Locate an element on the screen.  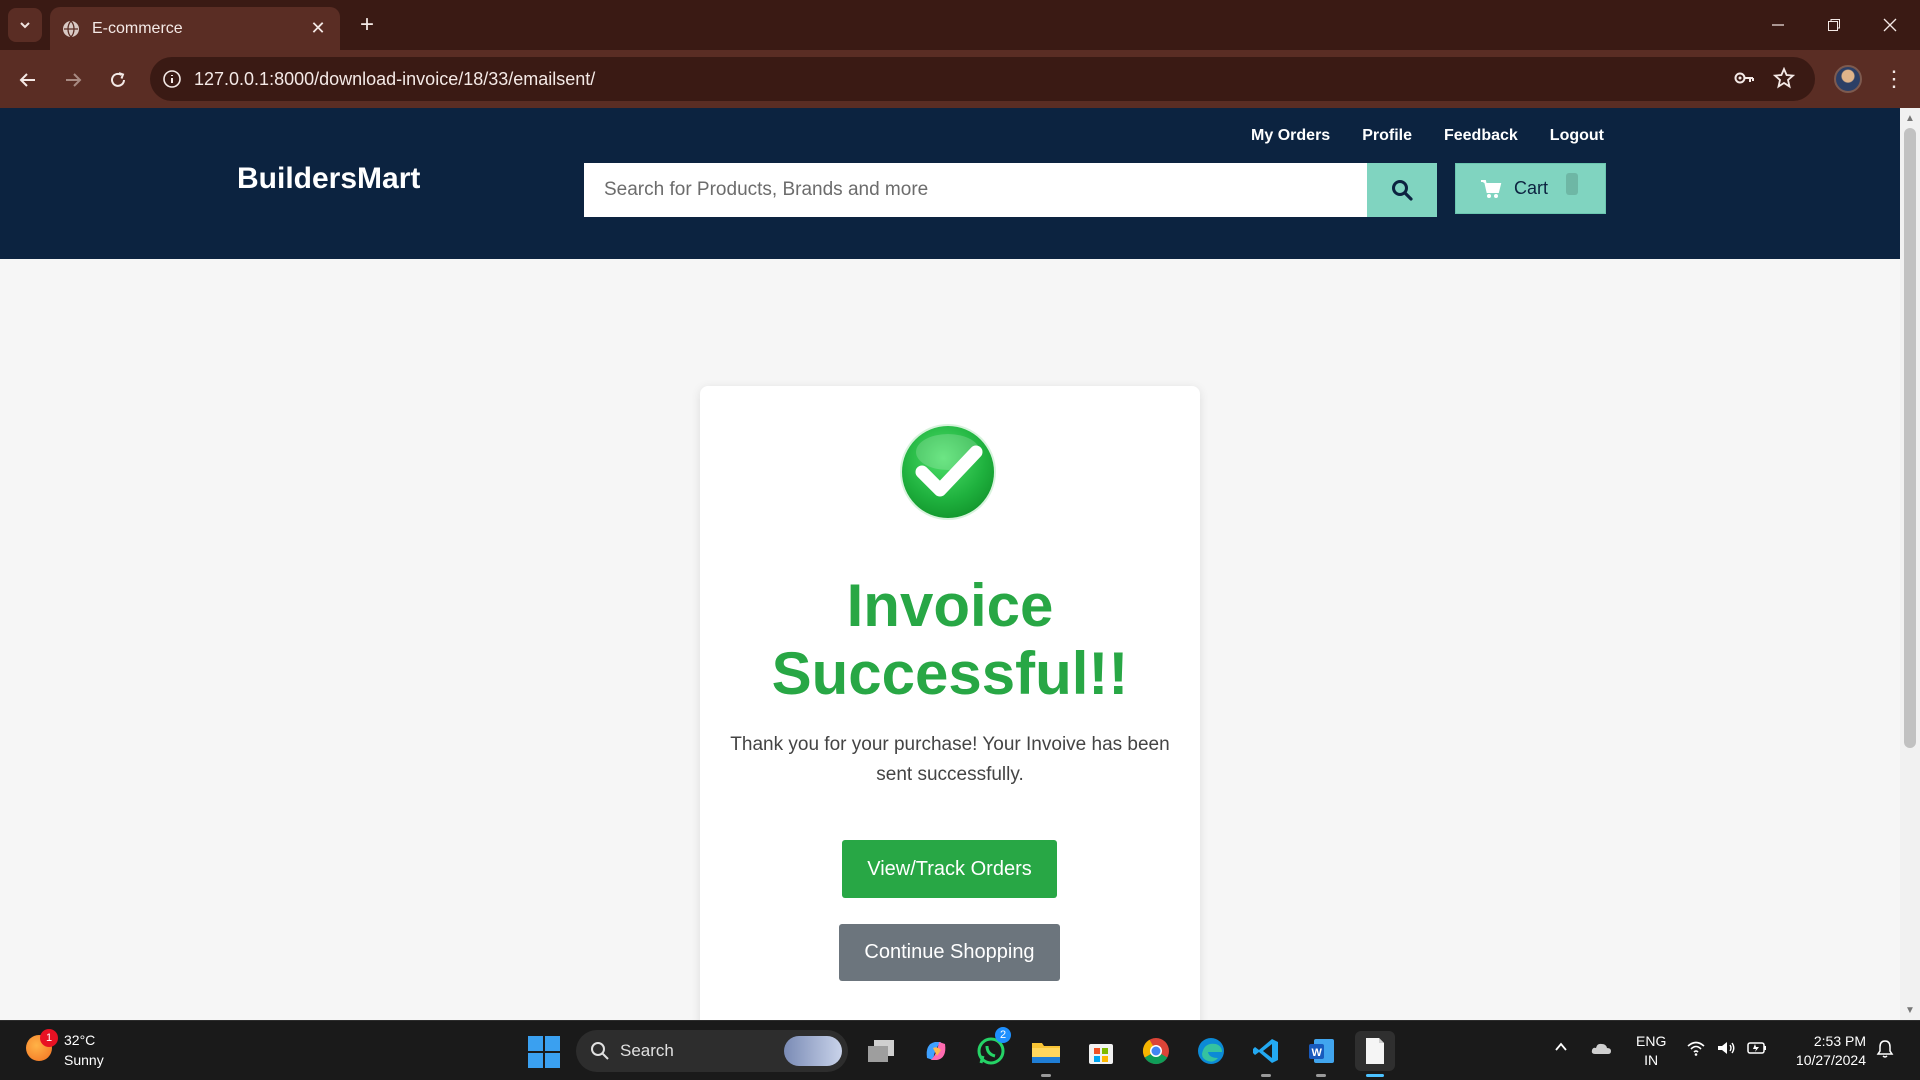
new-tab-button: + is located at coordinates (367, 25).